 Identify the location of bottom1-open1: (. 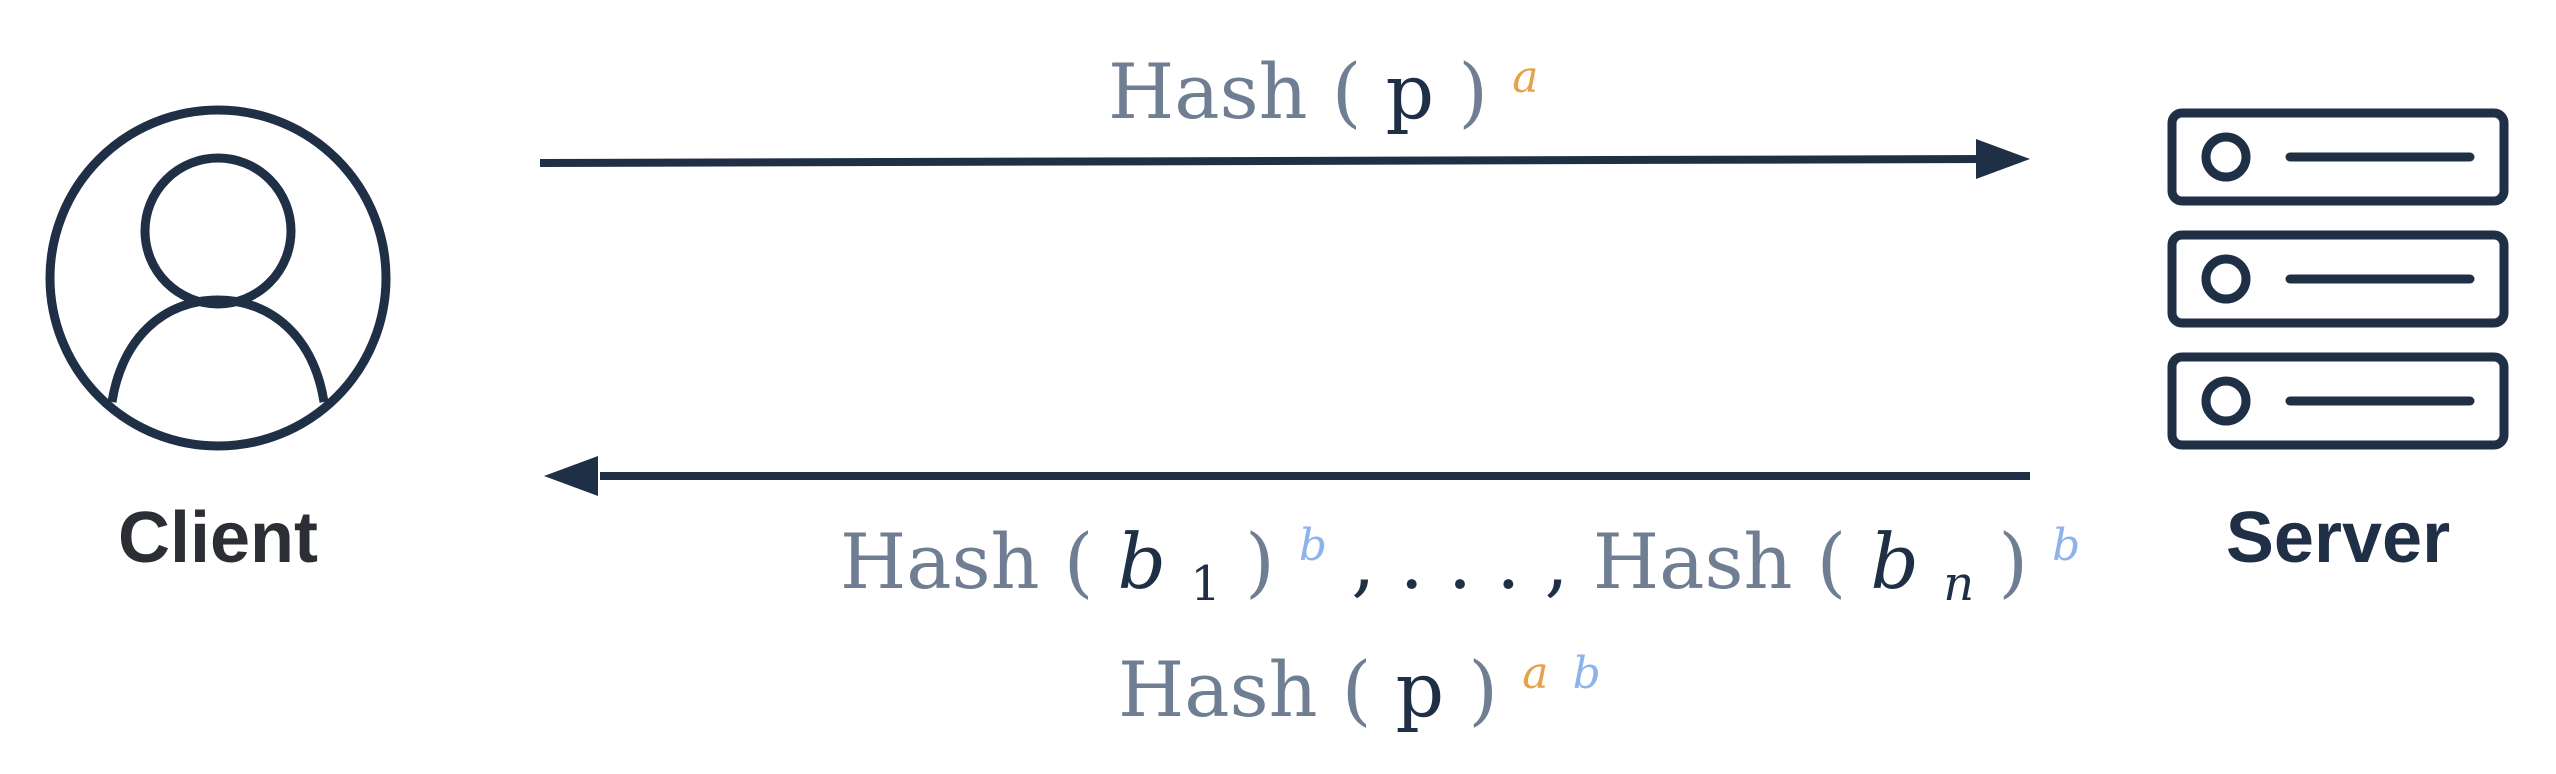
(1079, 561).